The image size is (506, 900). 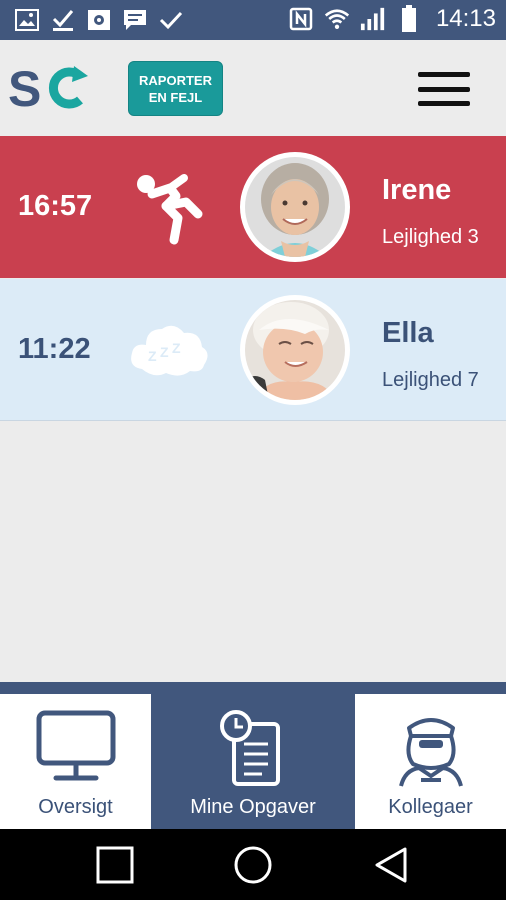 What do you see at coordinates (50, 89) in the screenshot?
I see `app-logo: S` at bounding box center [50, 89].